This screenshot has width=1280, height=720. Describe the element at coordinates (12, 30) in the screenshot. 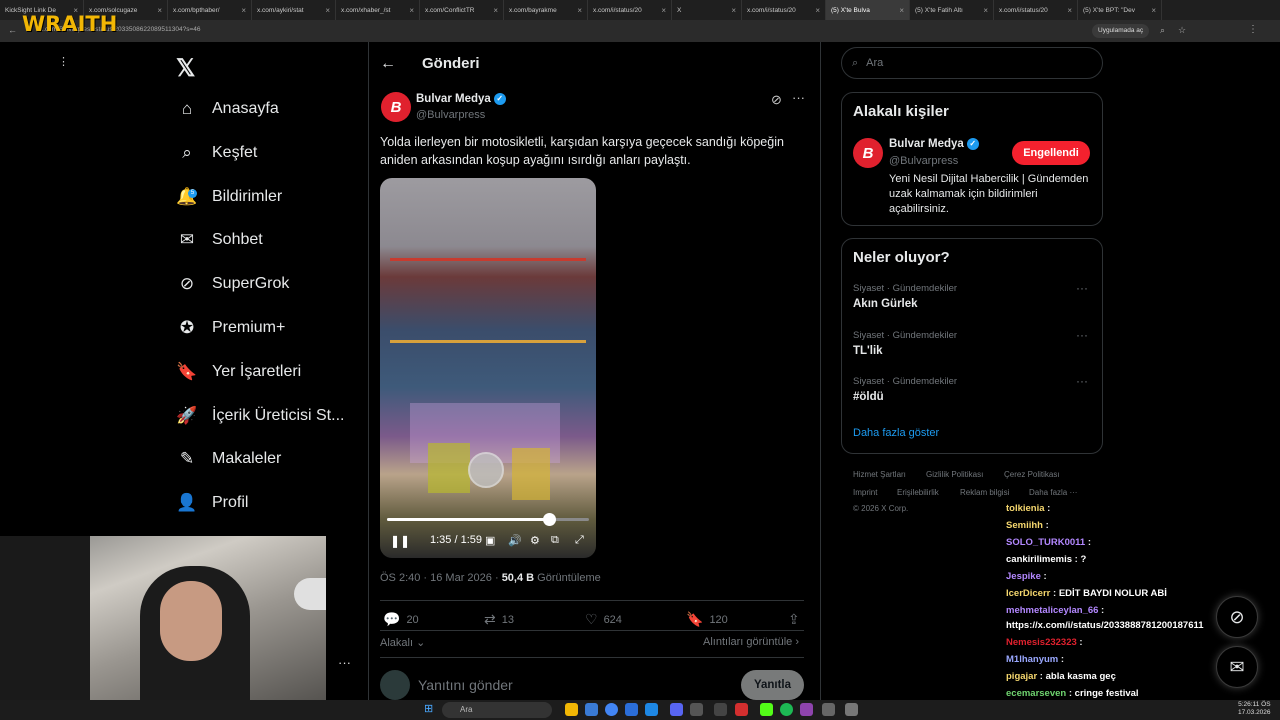

I see `back-icon: ←` at that location.